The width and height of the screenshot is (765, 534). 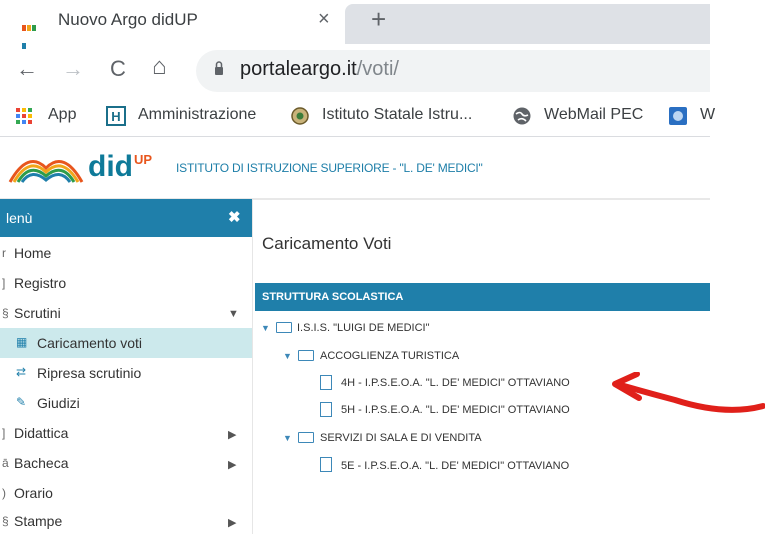 What do you see at coordinates (377, 69) in the screenshot?
I see `url-path: /voti/` at bounding box center [377, 69].